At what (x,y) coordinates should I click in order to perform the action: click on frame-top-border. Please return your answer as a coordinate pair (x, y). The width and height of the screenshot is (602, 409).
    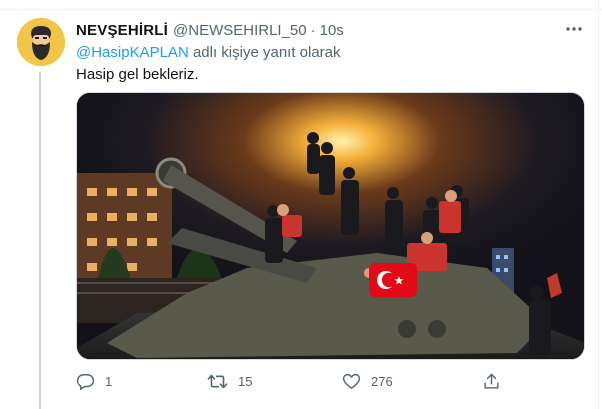
    Looking at the image, I should click on (301, 5).